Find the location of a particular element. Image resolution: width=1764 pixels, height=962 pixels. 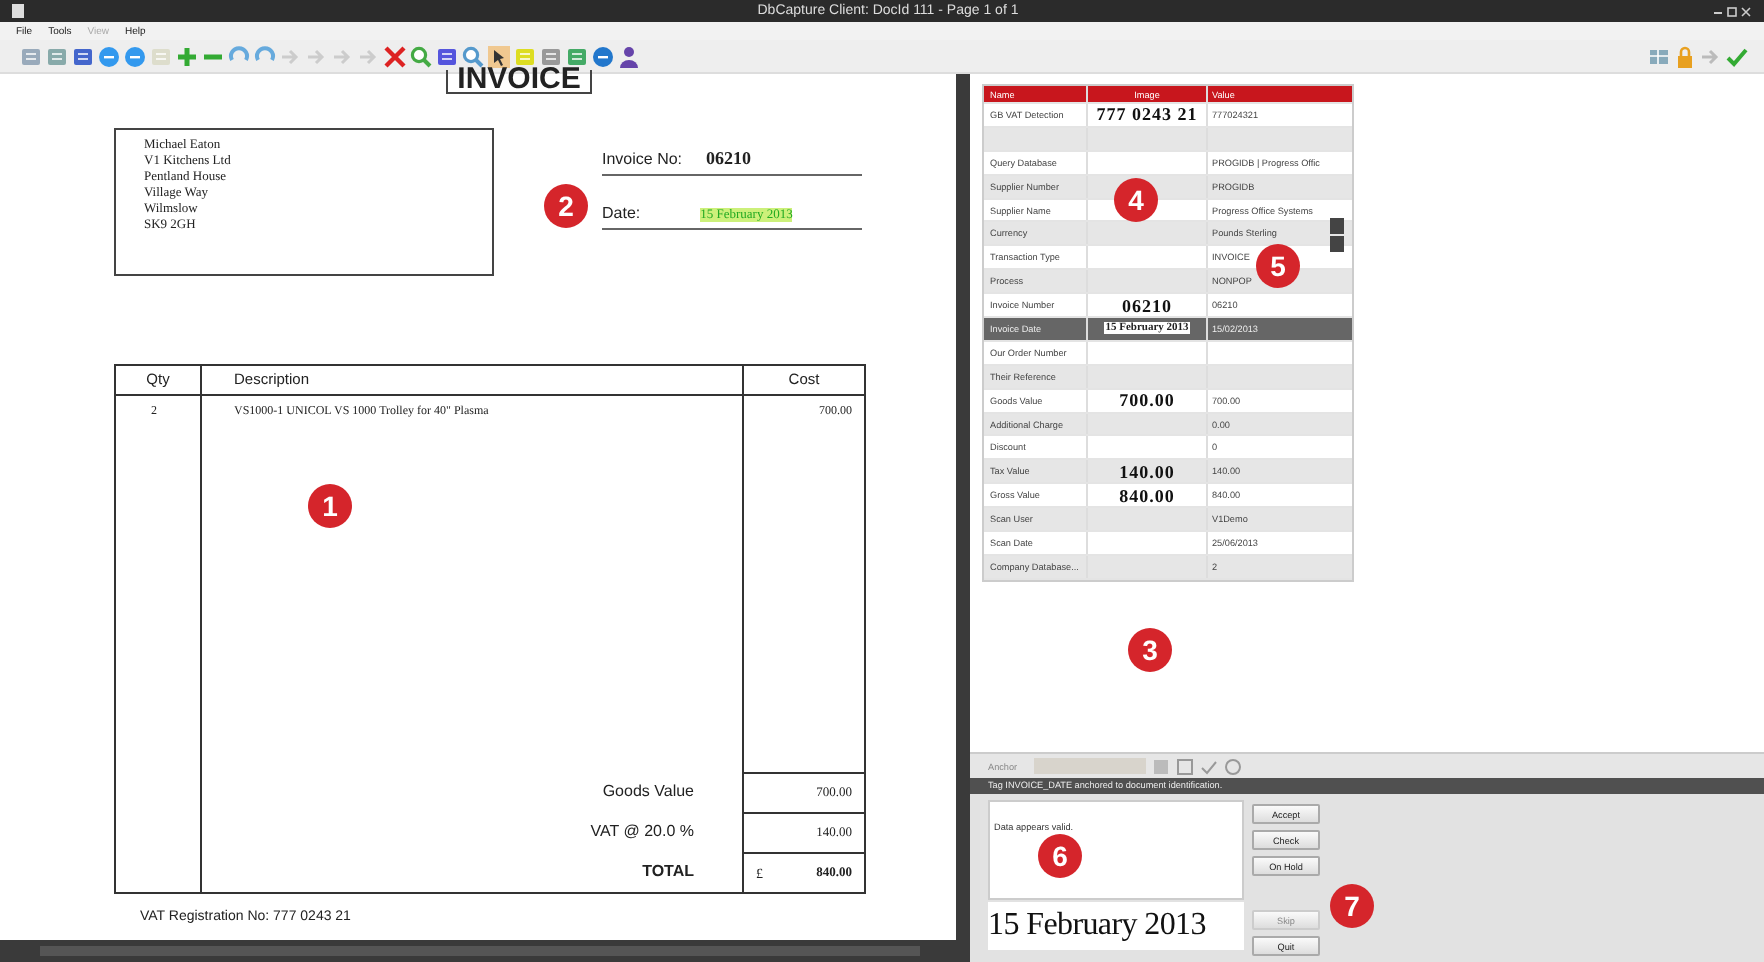

image-snippet: 777 0243 21 is located at coordinates (1147, 114).